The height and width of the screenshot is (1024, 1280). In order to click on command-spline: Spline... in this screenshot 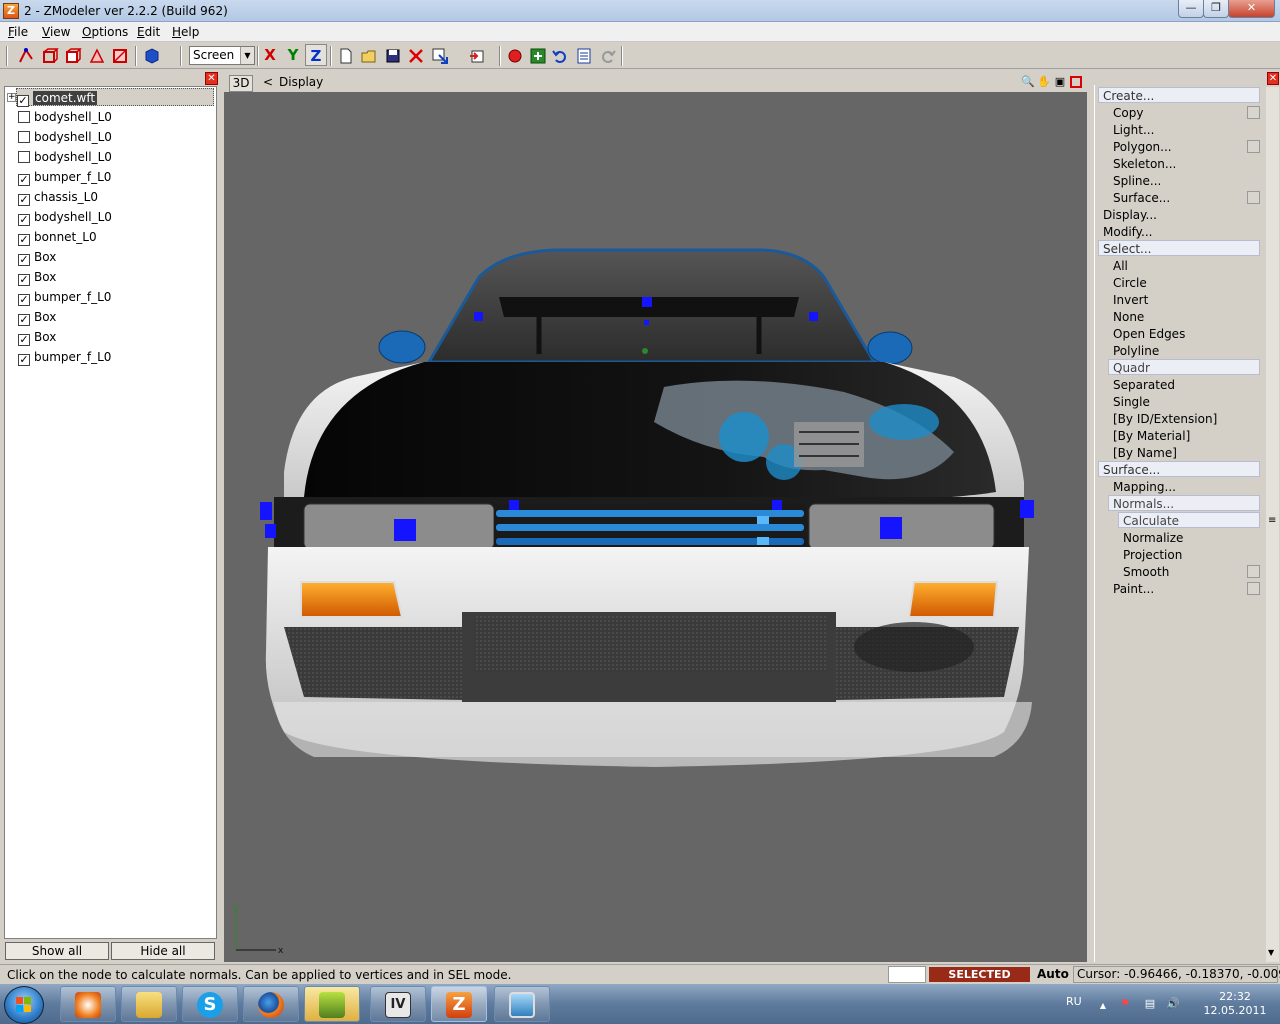, I will do `click(1137, 181)`.